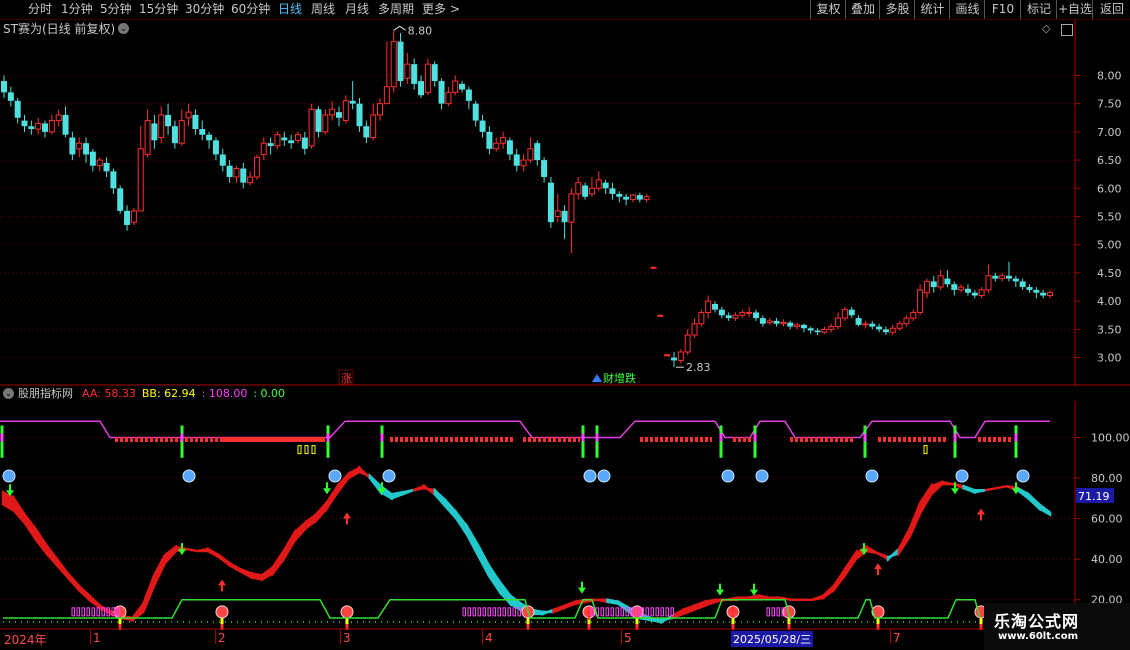 The height and width of the screenshot is (650, 1130). I want to click on toolbar-button-8: 返回, so click(1111, 9).